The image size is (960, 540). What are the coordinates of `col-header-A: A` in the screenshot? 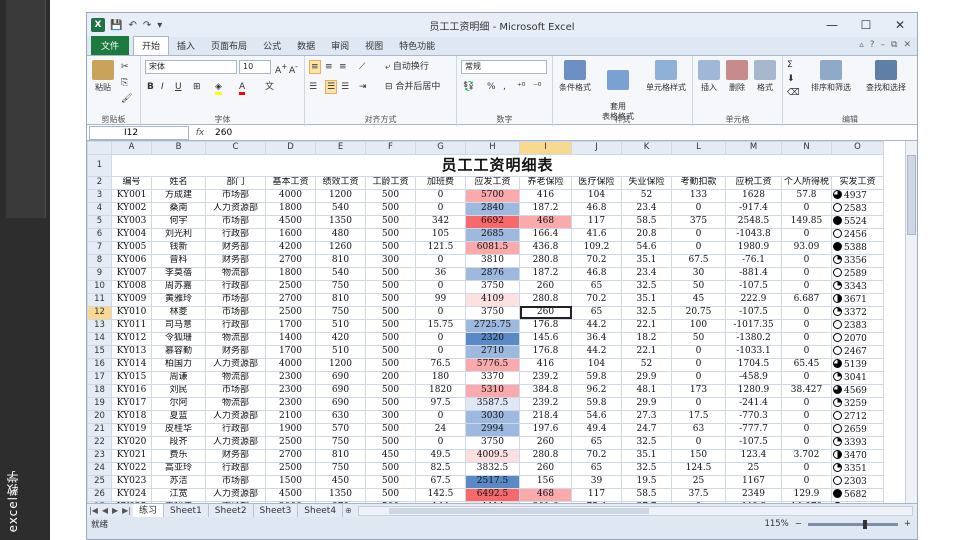 It's located at (131, 148).